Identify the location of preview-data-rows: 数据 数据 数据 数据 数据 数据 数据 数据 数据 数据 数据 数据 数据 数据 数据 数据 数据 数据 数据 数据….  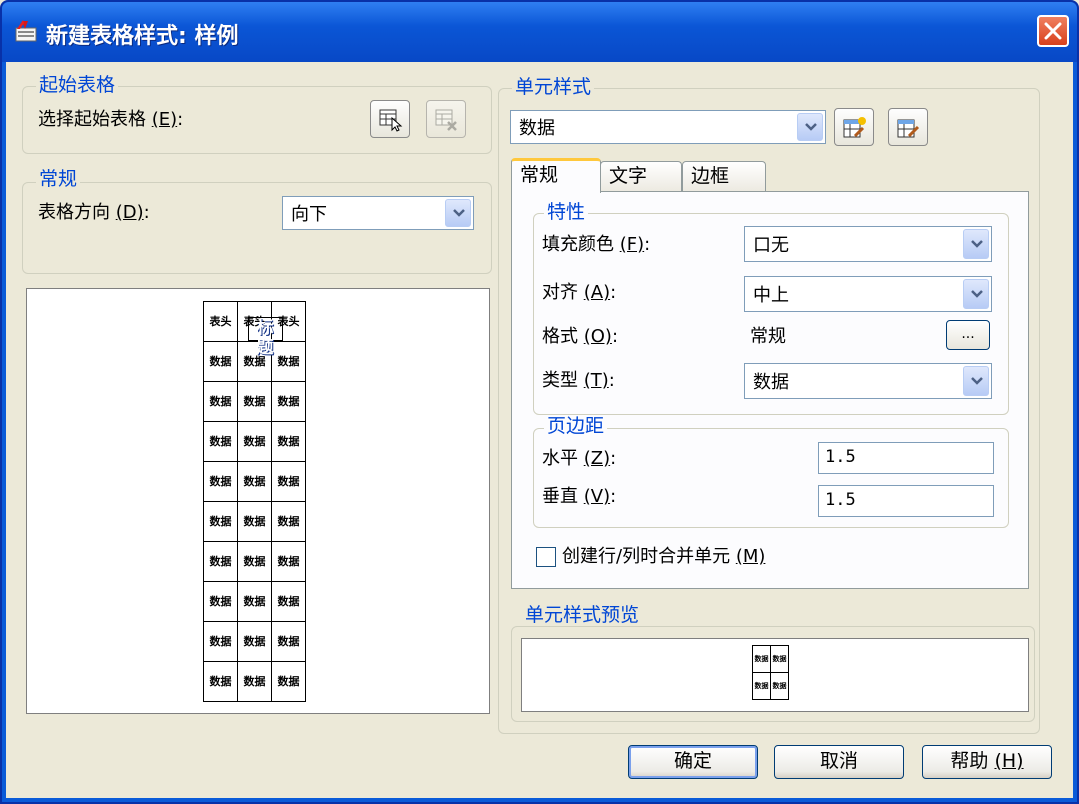
(254, 521).